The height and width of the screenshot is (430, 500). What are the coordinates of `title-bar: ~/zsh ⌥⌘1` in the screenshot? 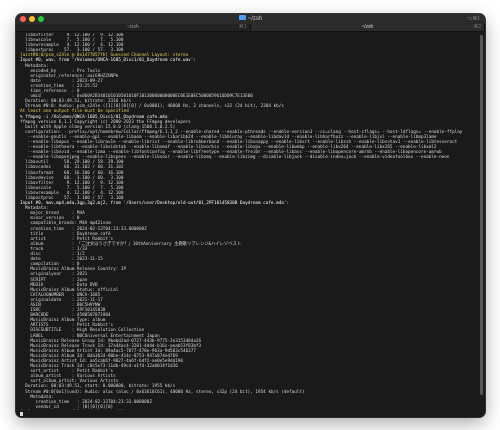 It's located at (250, 19).